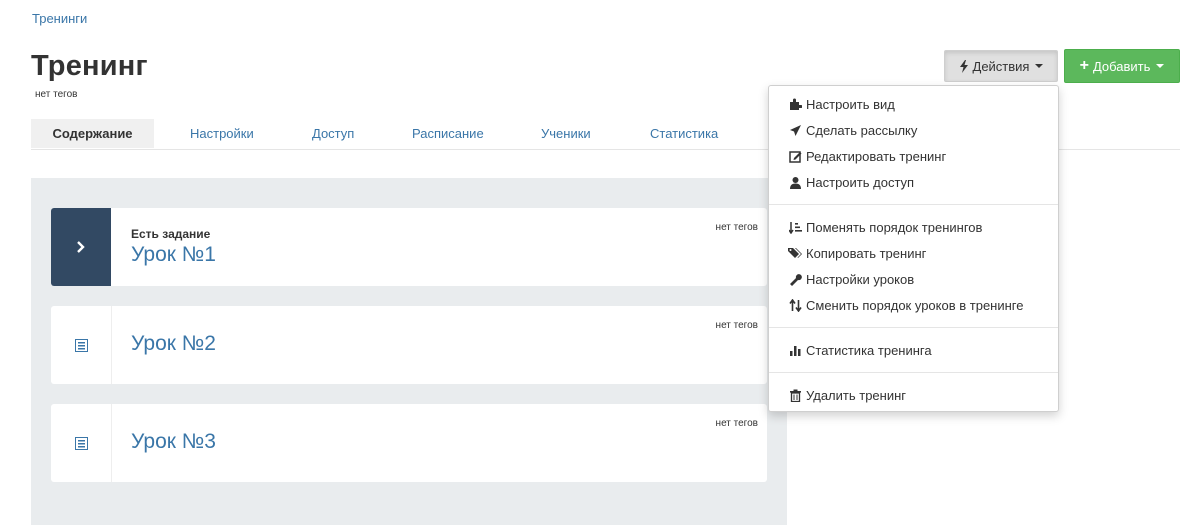 The image size is (1193, 525). Describe the element at coordinates (862, 130) in the screenshot. I see `menu-item-label: Сделать рассылку` at that location.